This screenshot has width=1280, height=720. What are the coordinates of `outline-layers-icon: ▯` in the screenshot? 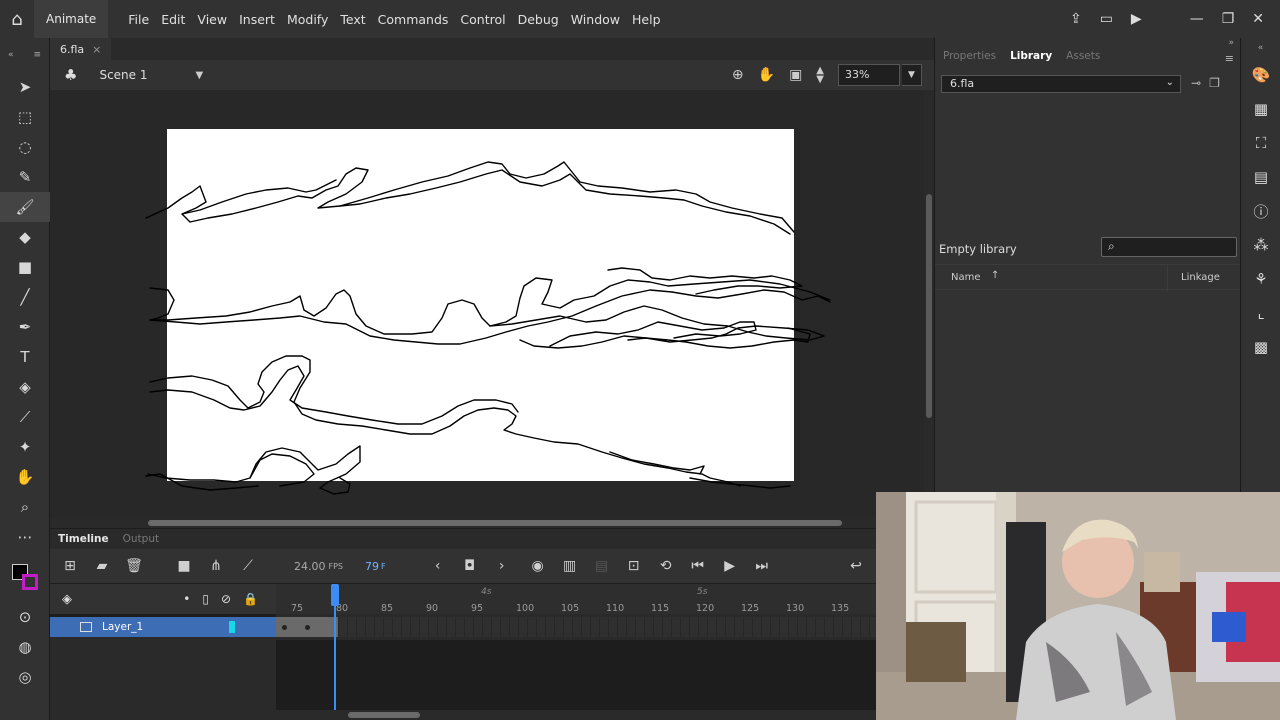 It's located at (205, 599).